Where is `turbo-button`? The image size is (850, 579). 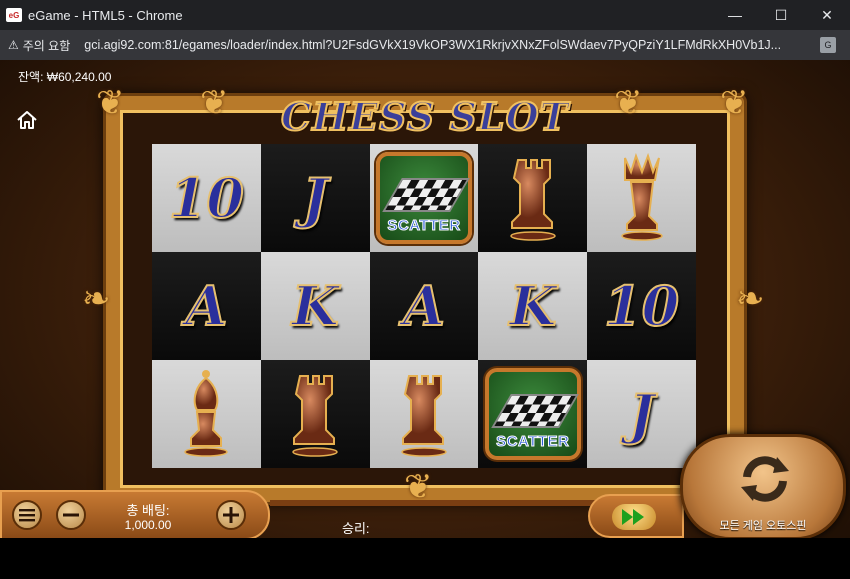
turbo-button is located at coordinates (634, 517).